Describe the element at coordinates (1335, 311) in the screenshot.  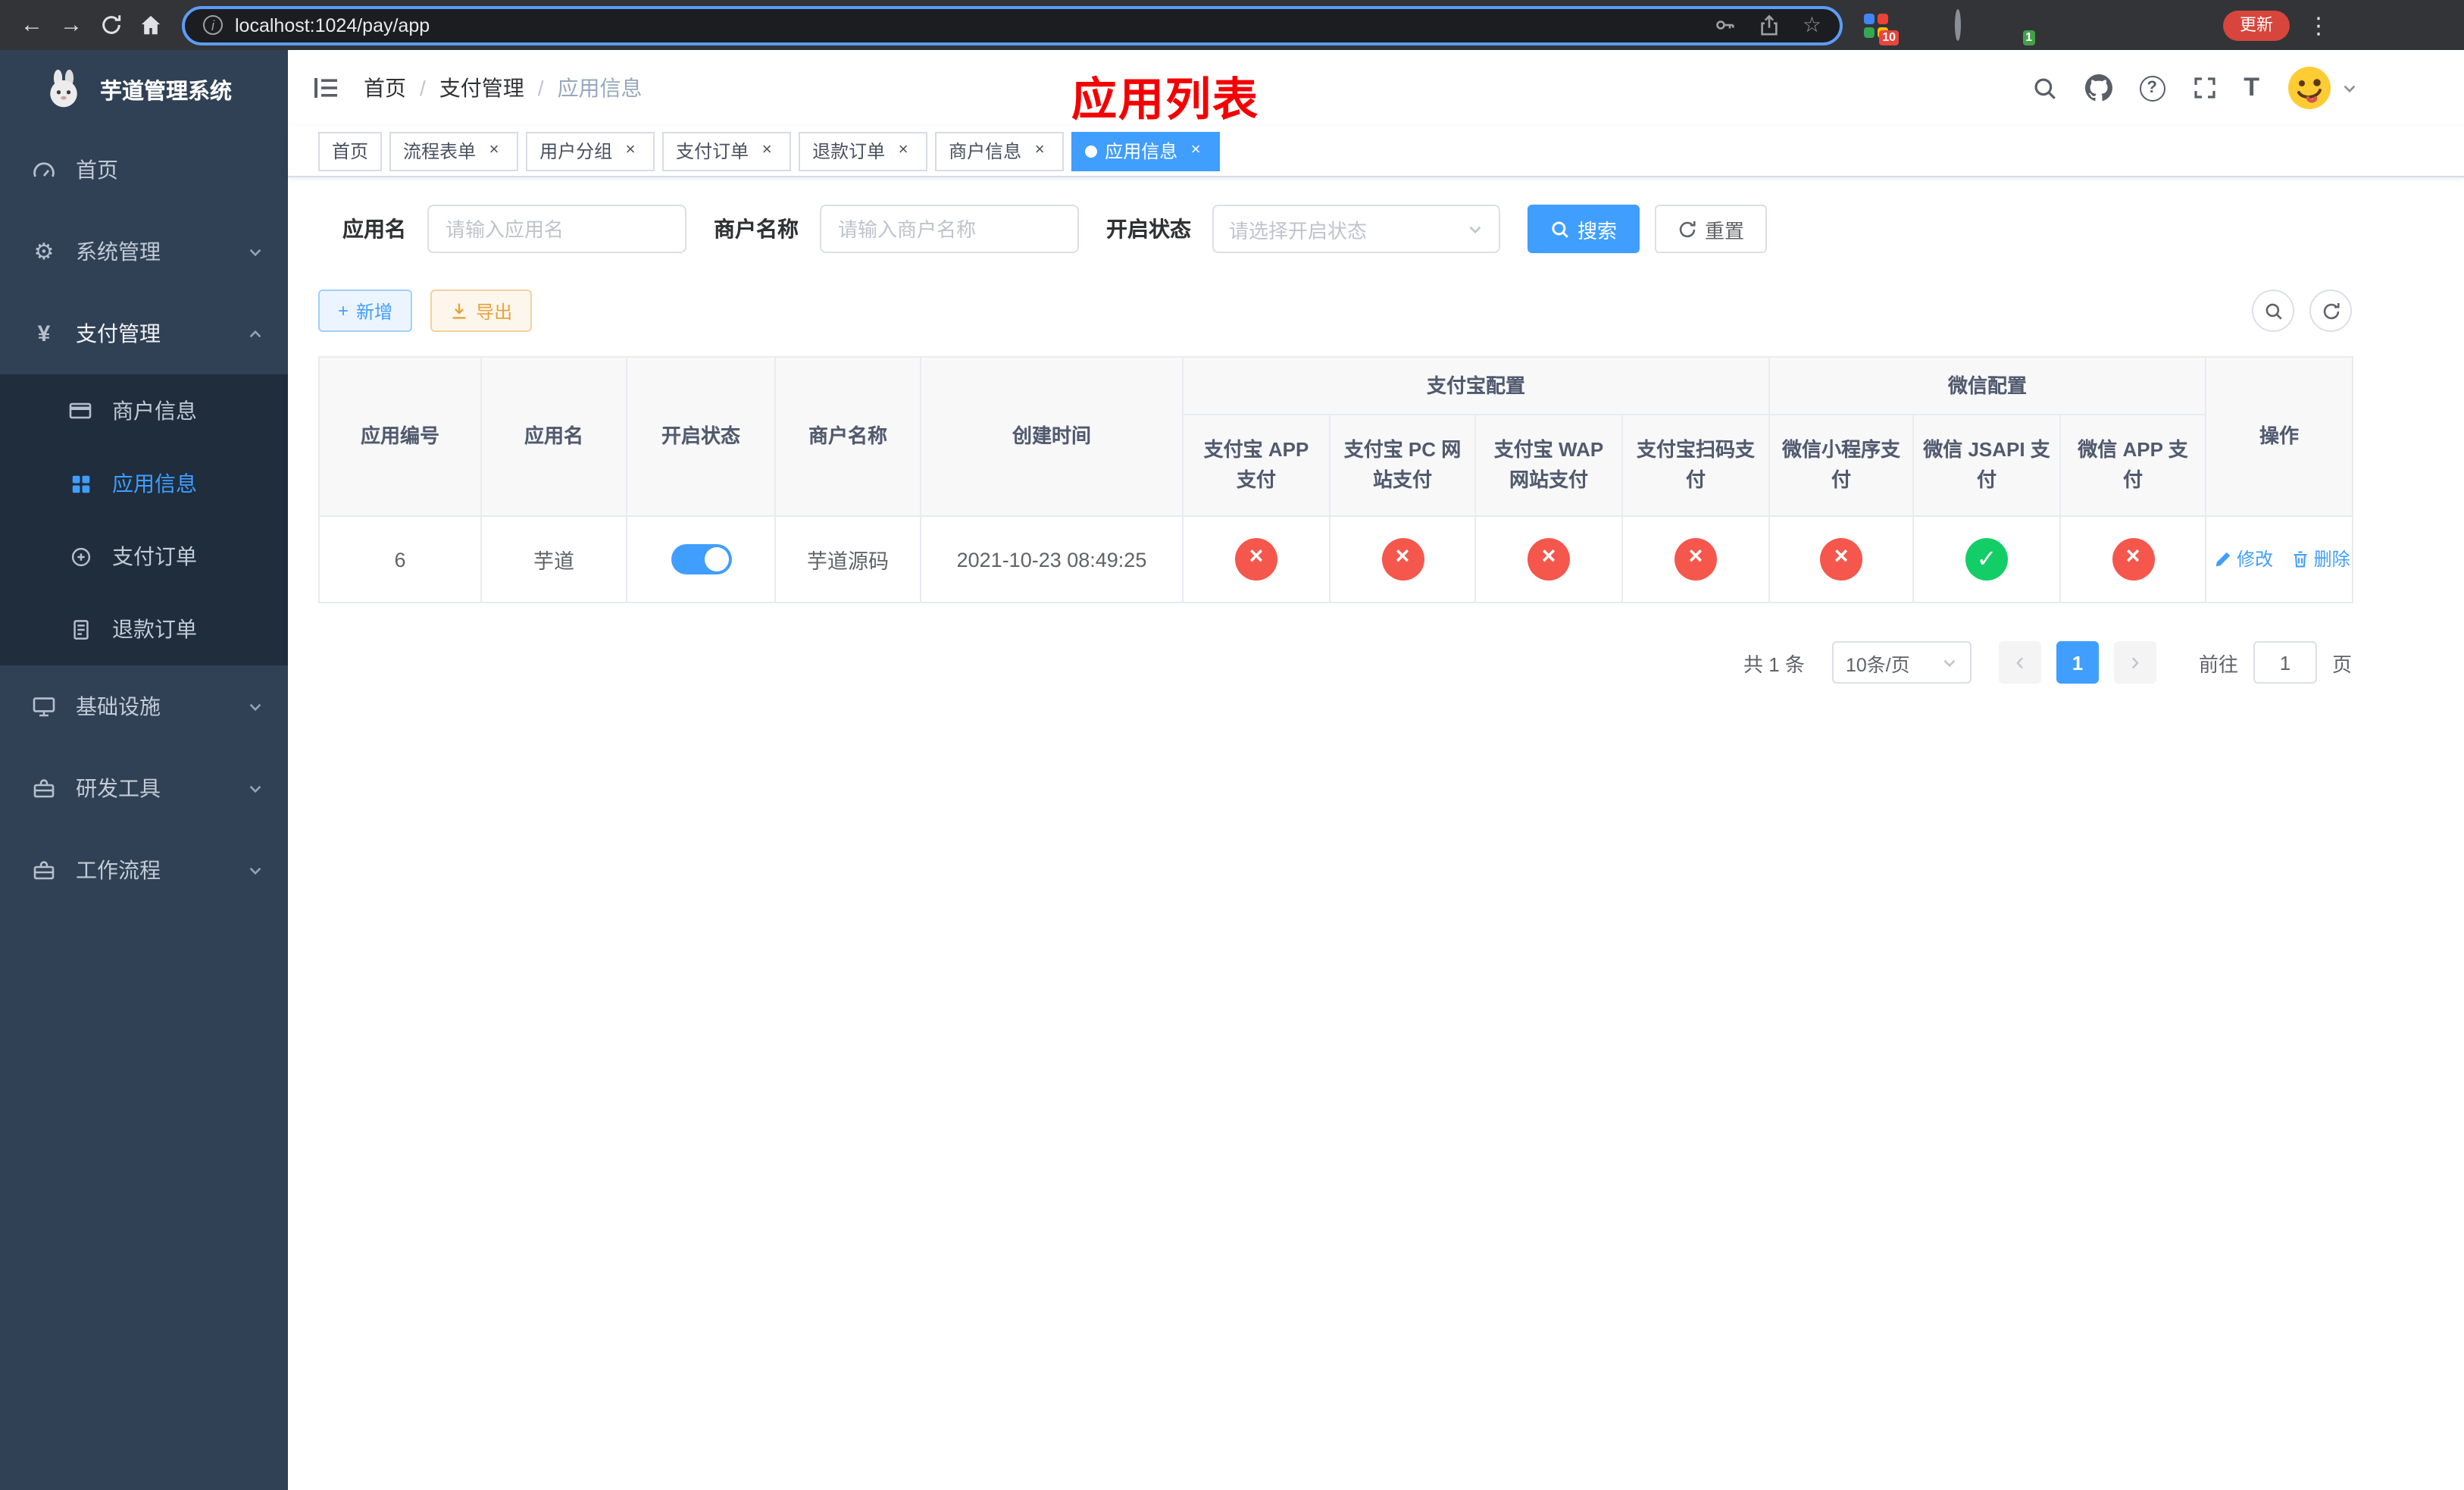
I see `table-toolbar: + 新增 导出` at that location.